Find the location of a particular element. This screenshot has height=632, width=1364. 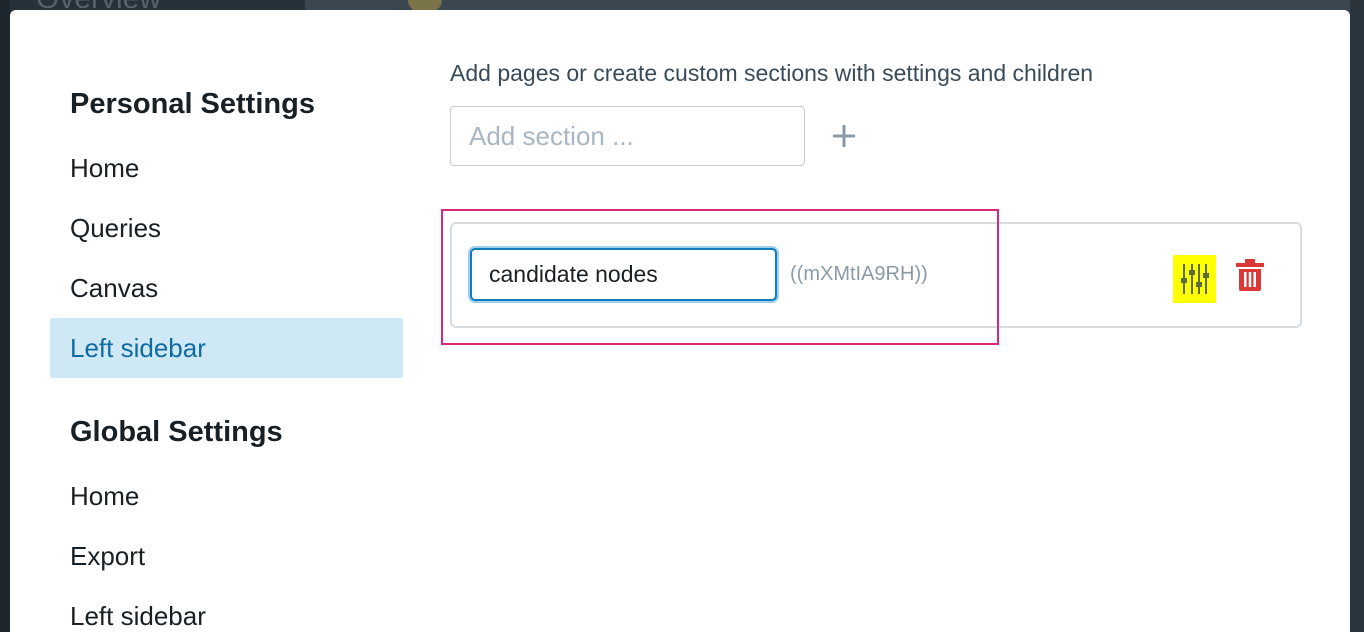

trash-icon is located at coordinates (1250, 275).